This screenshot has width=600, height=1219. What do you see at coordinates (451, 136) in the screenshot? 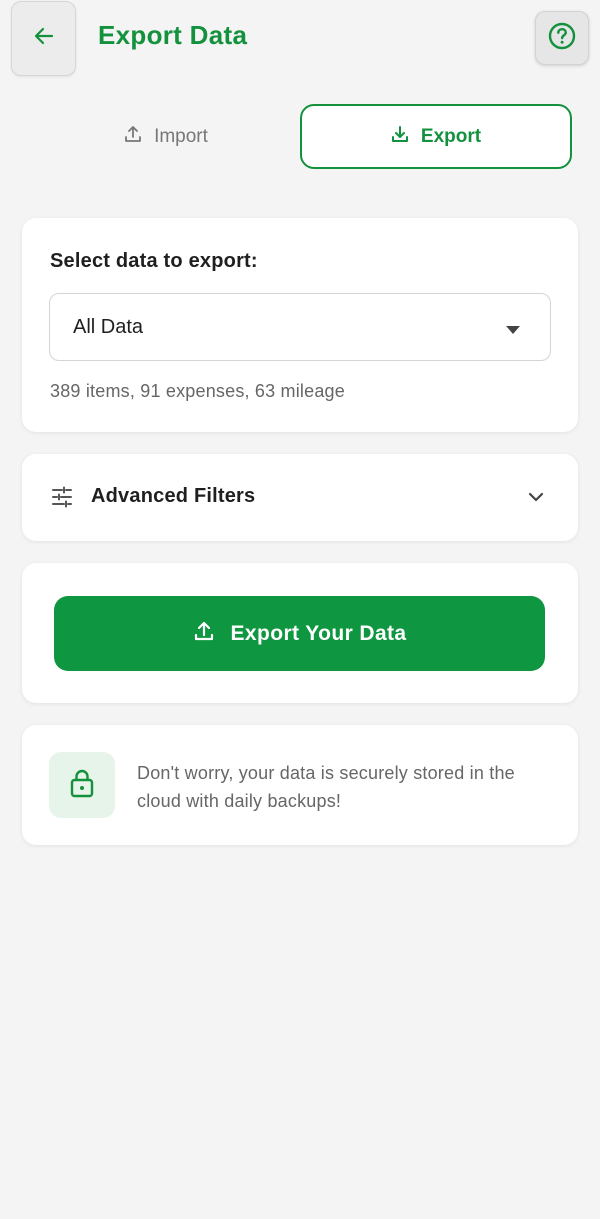
I see `tab-export-label: Export` at bounding box center [451, 136].